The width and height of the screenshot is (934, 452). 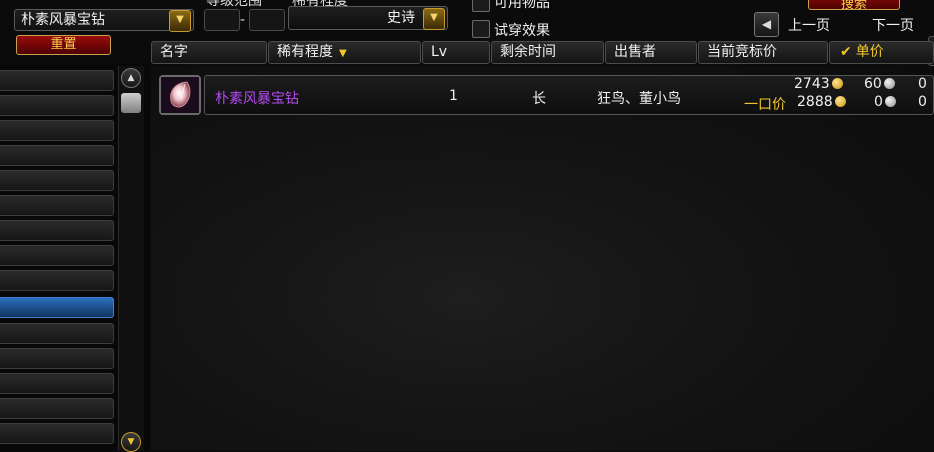 I want to click on bid-copper-amount: 0, so click(x=922, y=84).